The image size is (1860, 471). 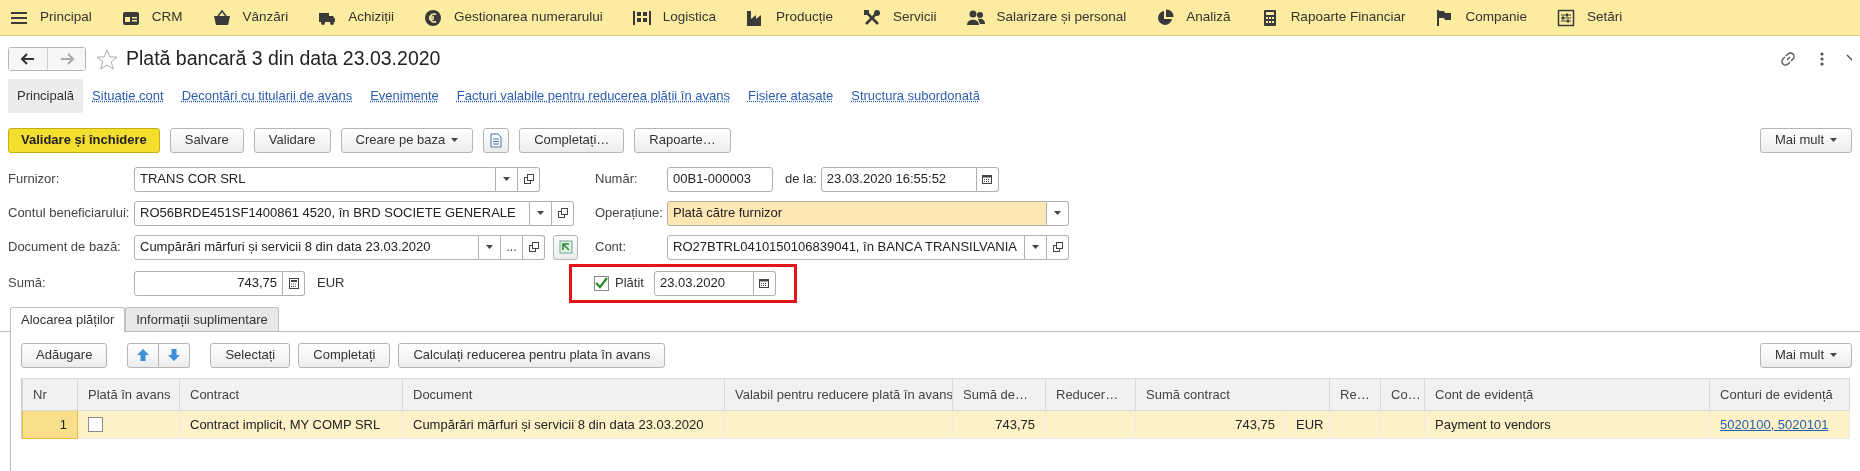 I want to click on section-link: Principală, so click(x=46, y=96).